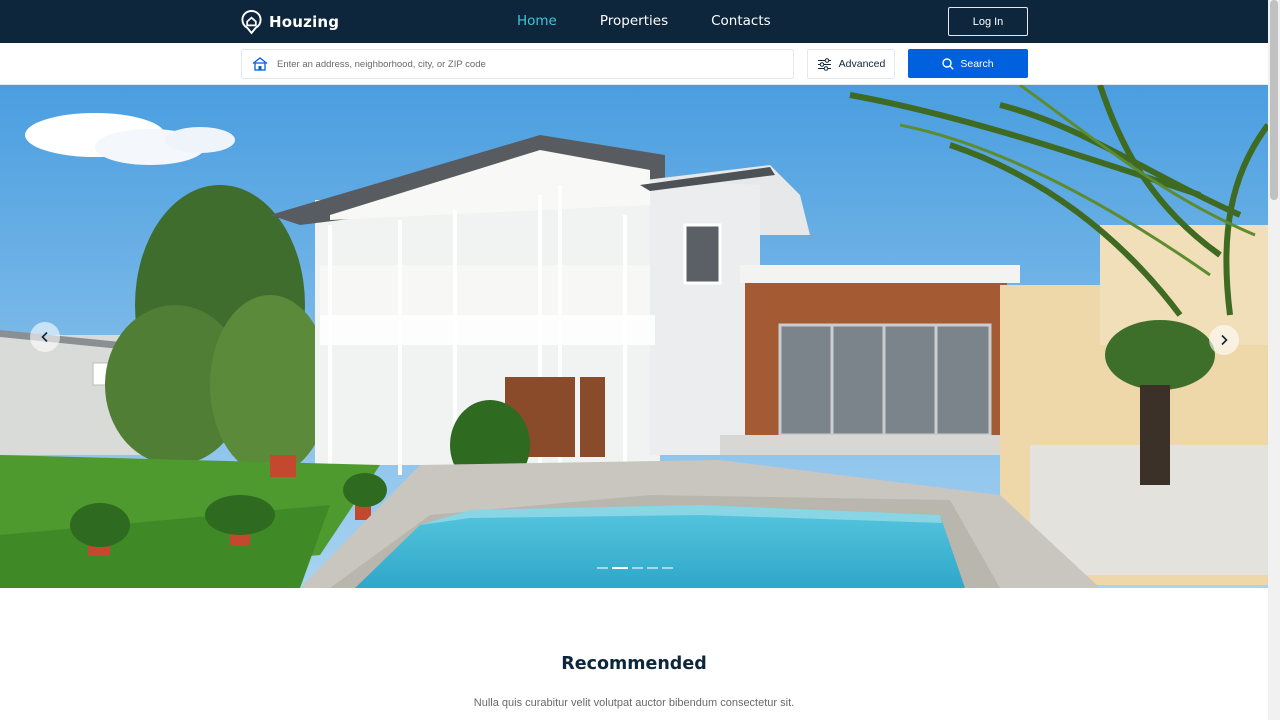  Describe the element at coordinates (977, 63) in the screenshot. I see `search-label: Search` at that location.